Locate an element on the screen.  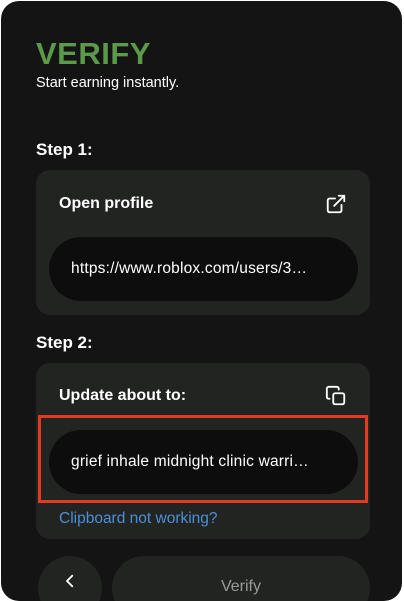
clipboard-not-working-link: Clipboard not working? is located at coordinates (138, 519).